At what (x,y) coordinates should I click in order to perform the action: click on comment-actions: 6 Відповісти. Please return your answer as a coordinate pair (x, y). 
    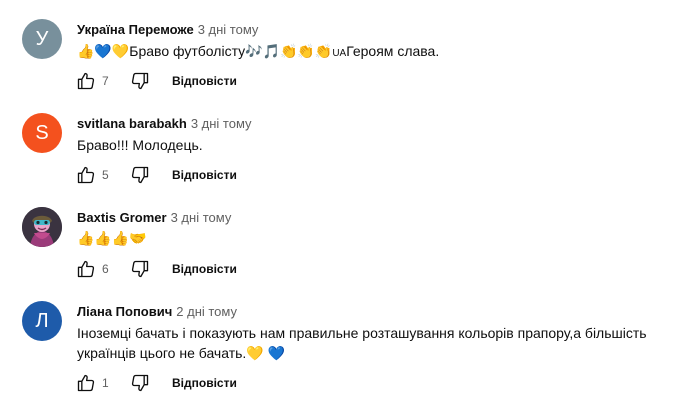
    Looking at the image, I should click on (153, 269).